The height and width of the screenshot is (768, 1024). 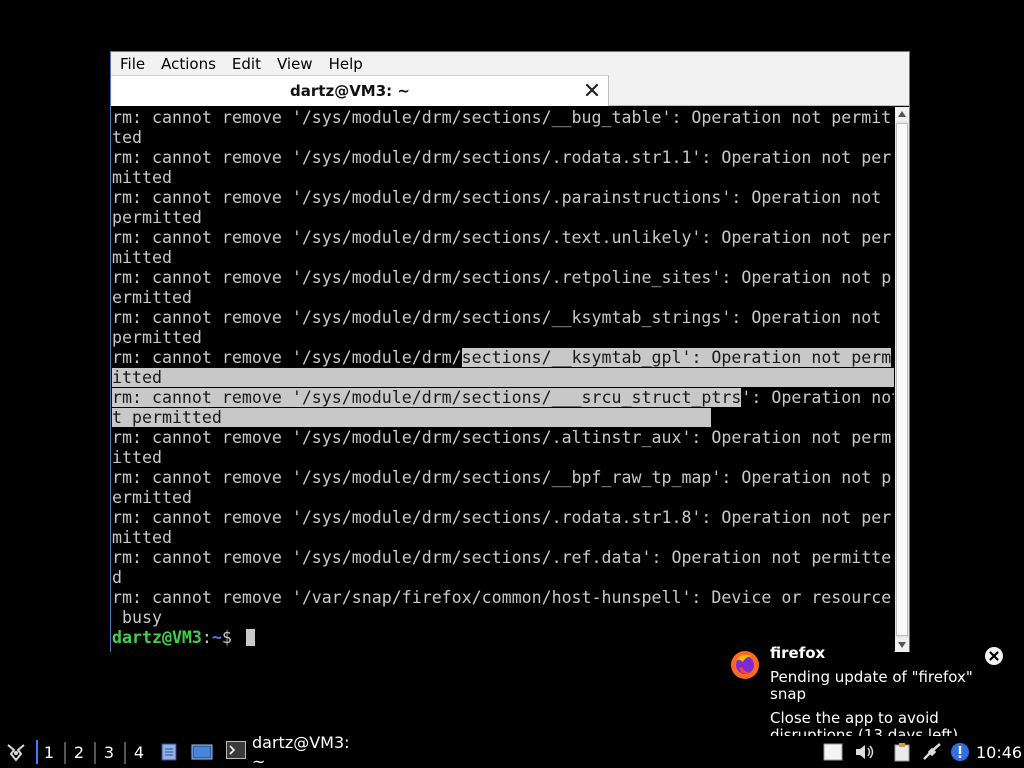 I want to click on terminal-icon, so click(x=236, y=752).